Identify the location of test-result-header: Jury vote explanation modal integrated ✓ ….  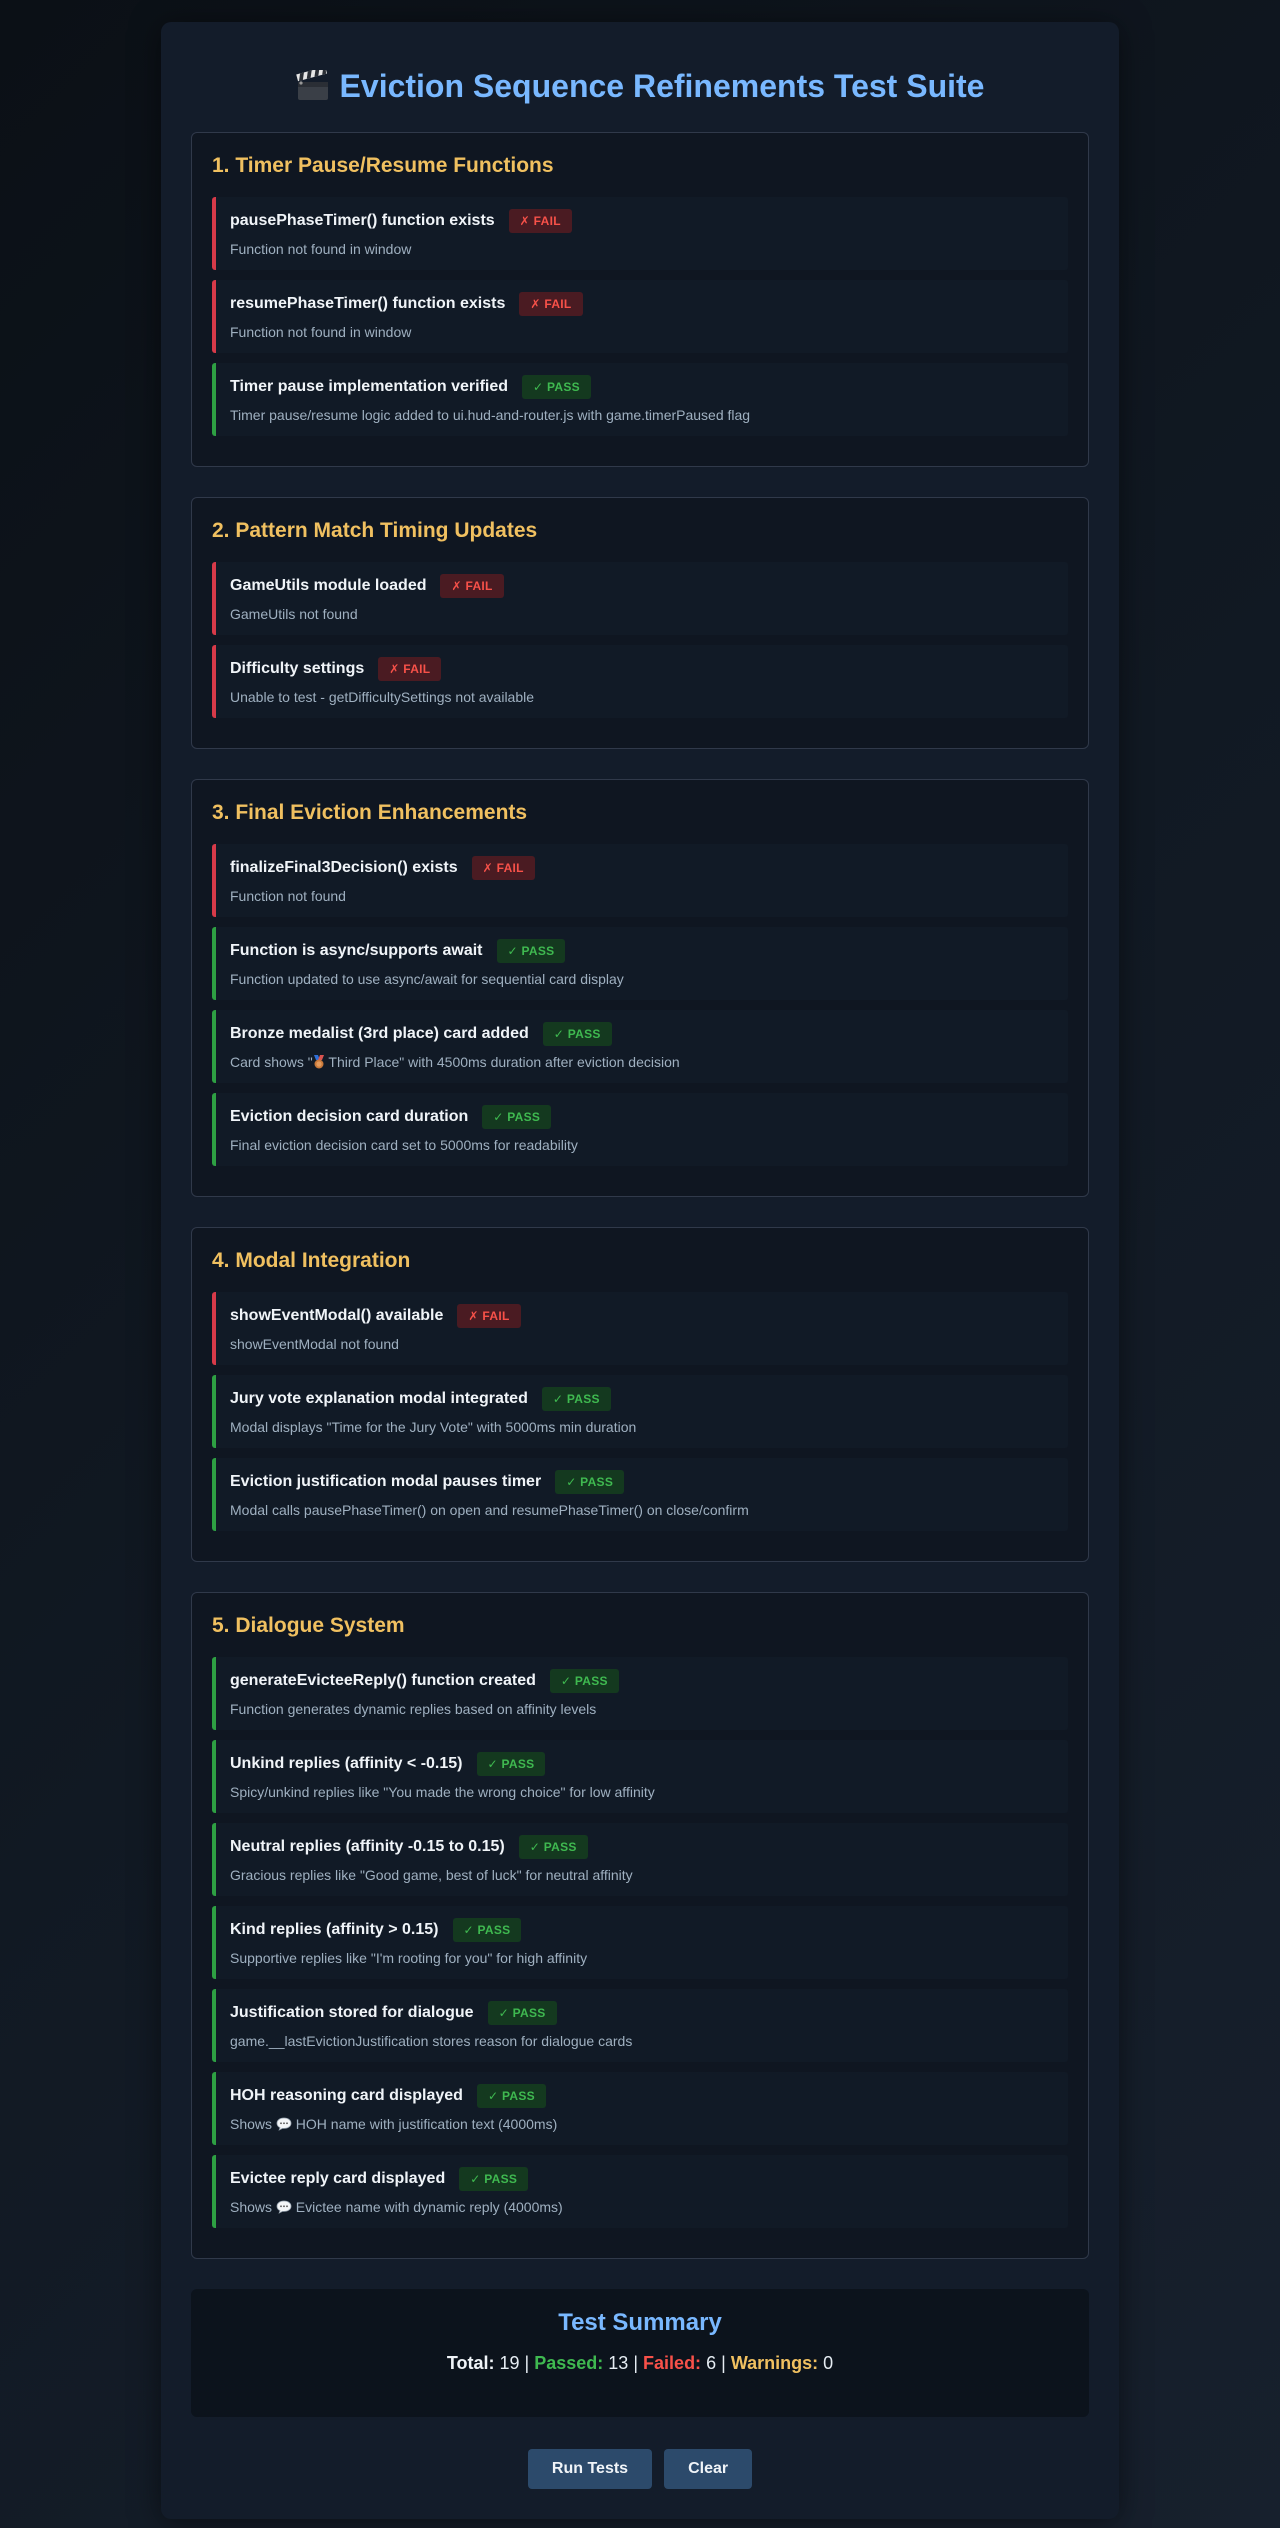
(642, 1399).